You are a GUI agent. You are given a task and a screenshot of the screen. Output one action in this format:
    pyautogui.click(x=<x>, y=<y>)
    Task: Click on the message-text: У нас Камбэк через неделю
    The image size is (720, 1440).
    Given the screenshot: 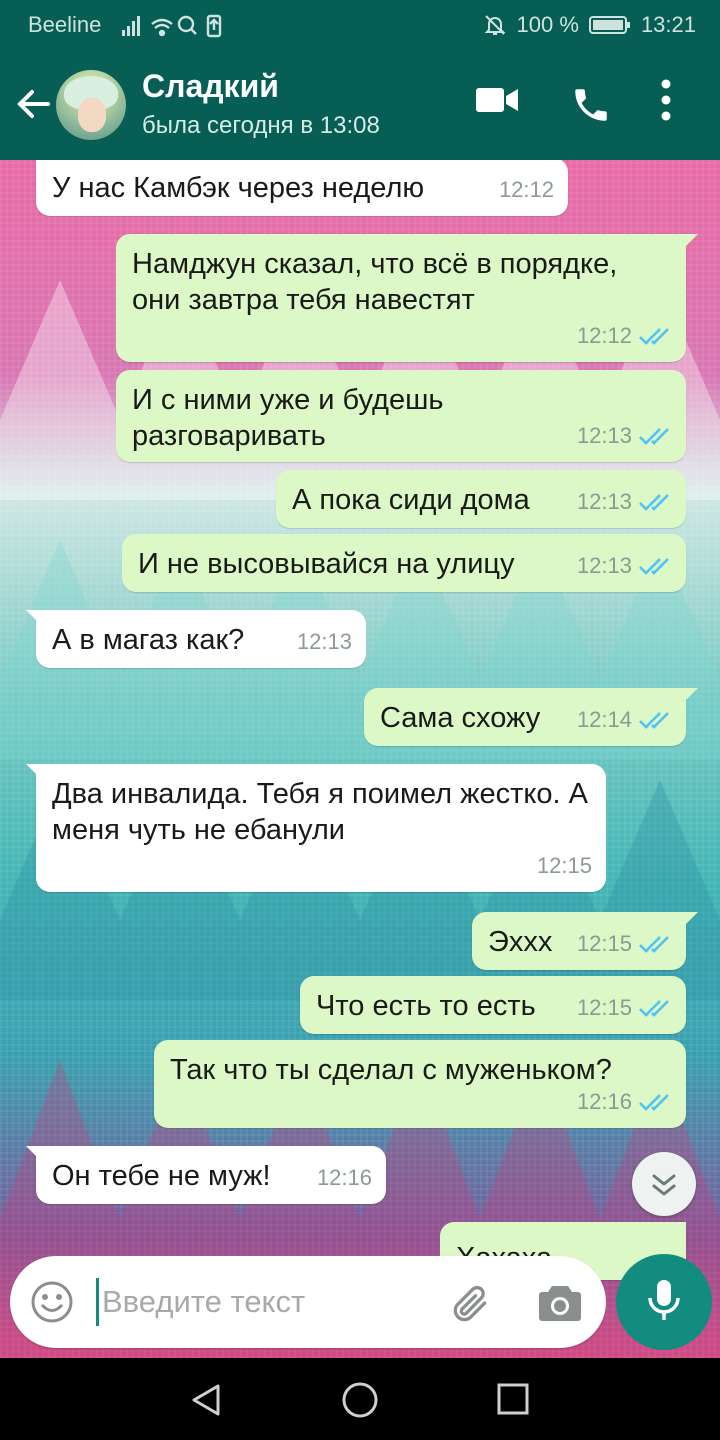 What is the action you would take?
    pyautogui.click(x=238, y=188)
    